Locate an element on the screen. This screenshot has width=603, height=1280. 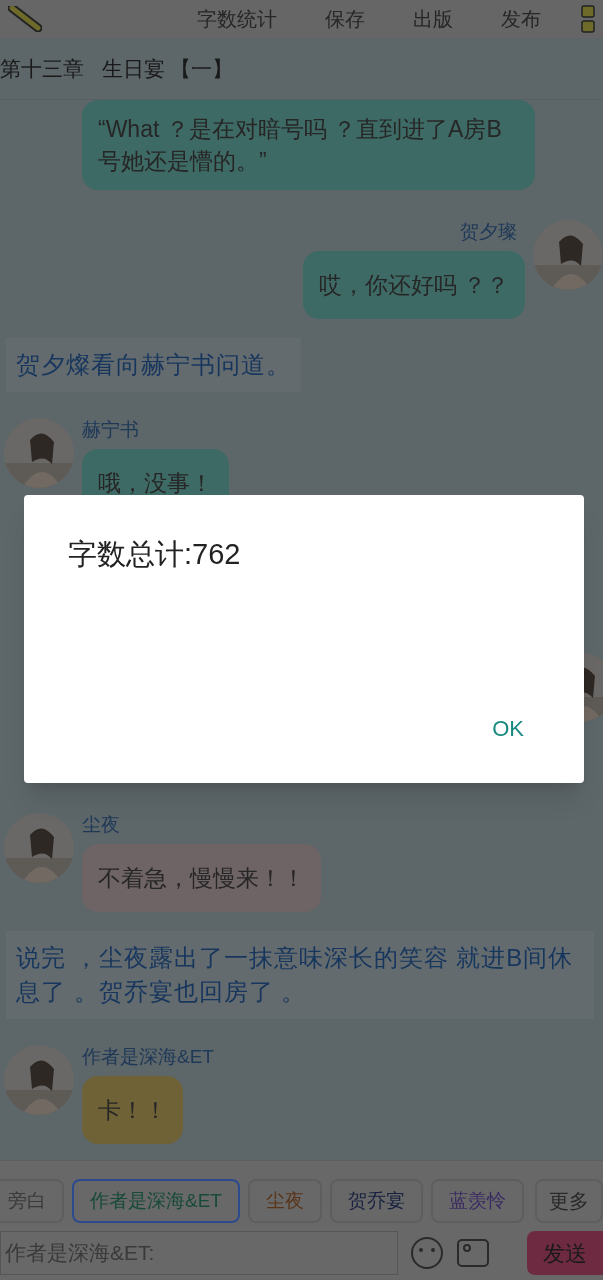
send-button: 发送 is located at coordinates (565, 1253).